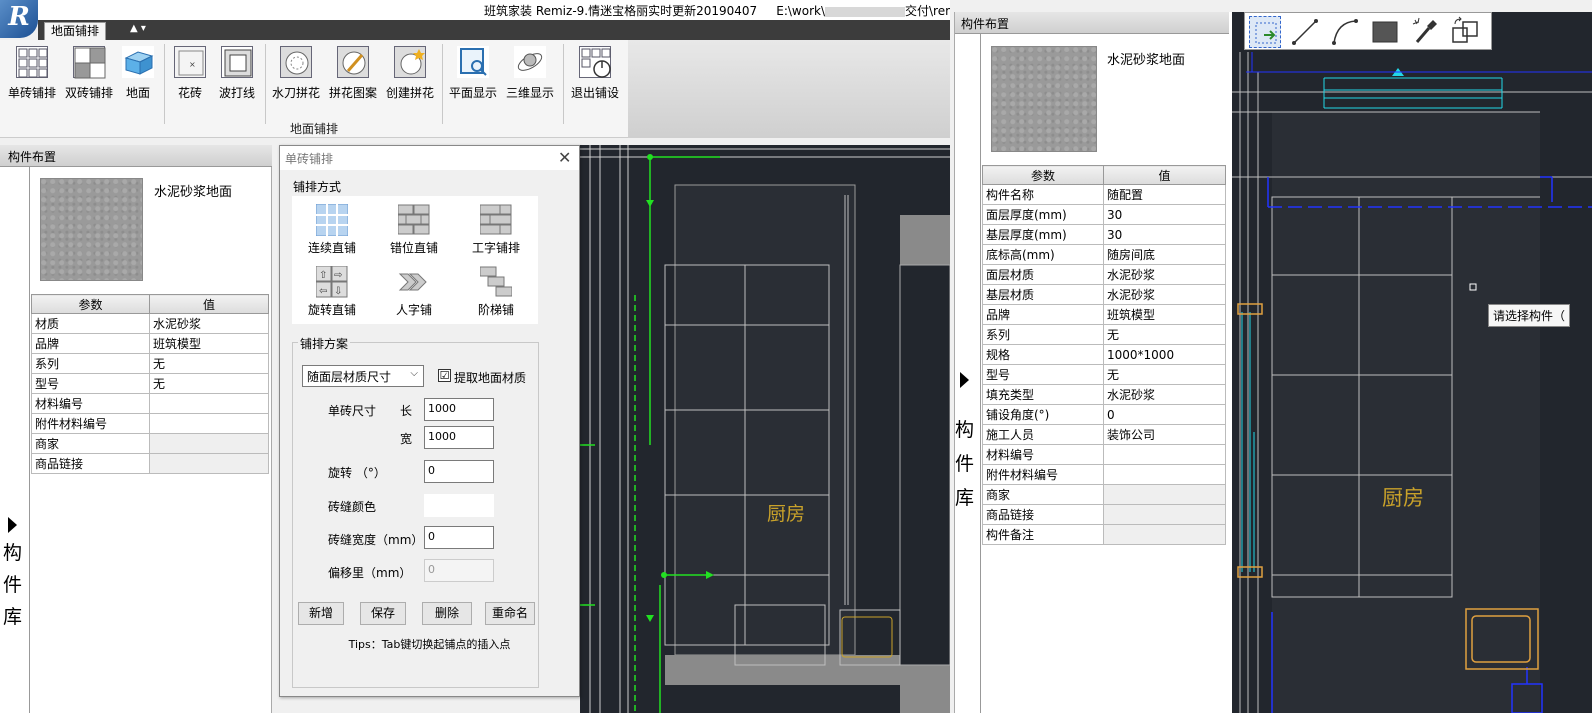 This screenshot has width=1592, height=713. Describe the element at coordinates (1164, 194) in the screenshot. I see `value-cell: 随配置` at that location.